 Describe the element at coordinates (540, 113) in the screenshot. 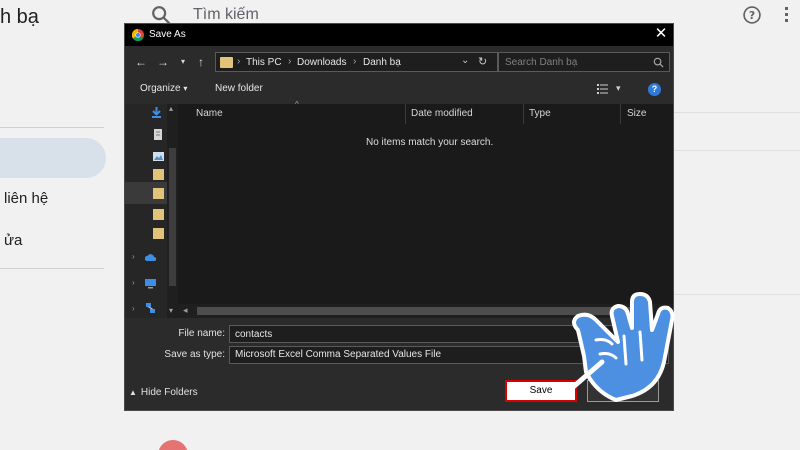

I see `column-header-type: Type` at that location.